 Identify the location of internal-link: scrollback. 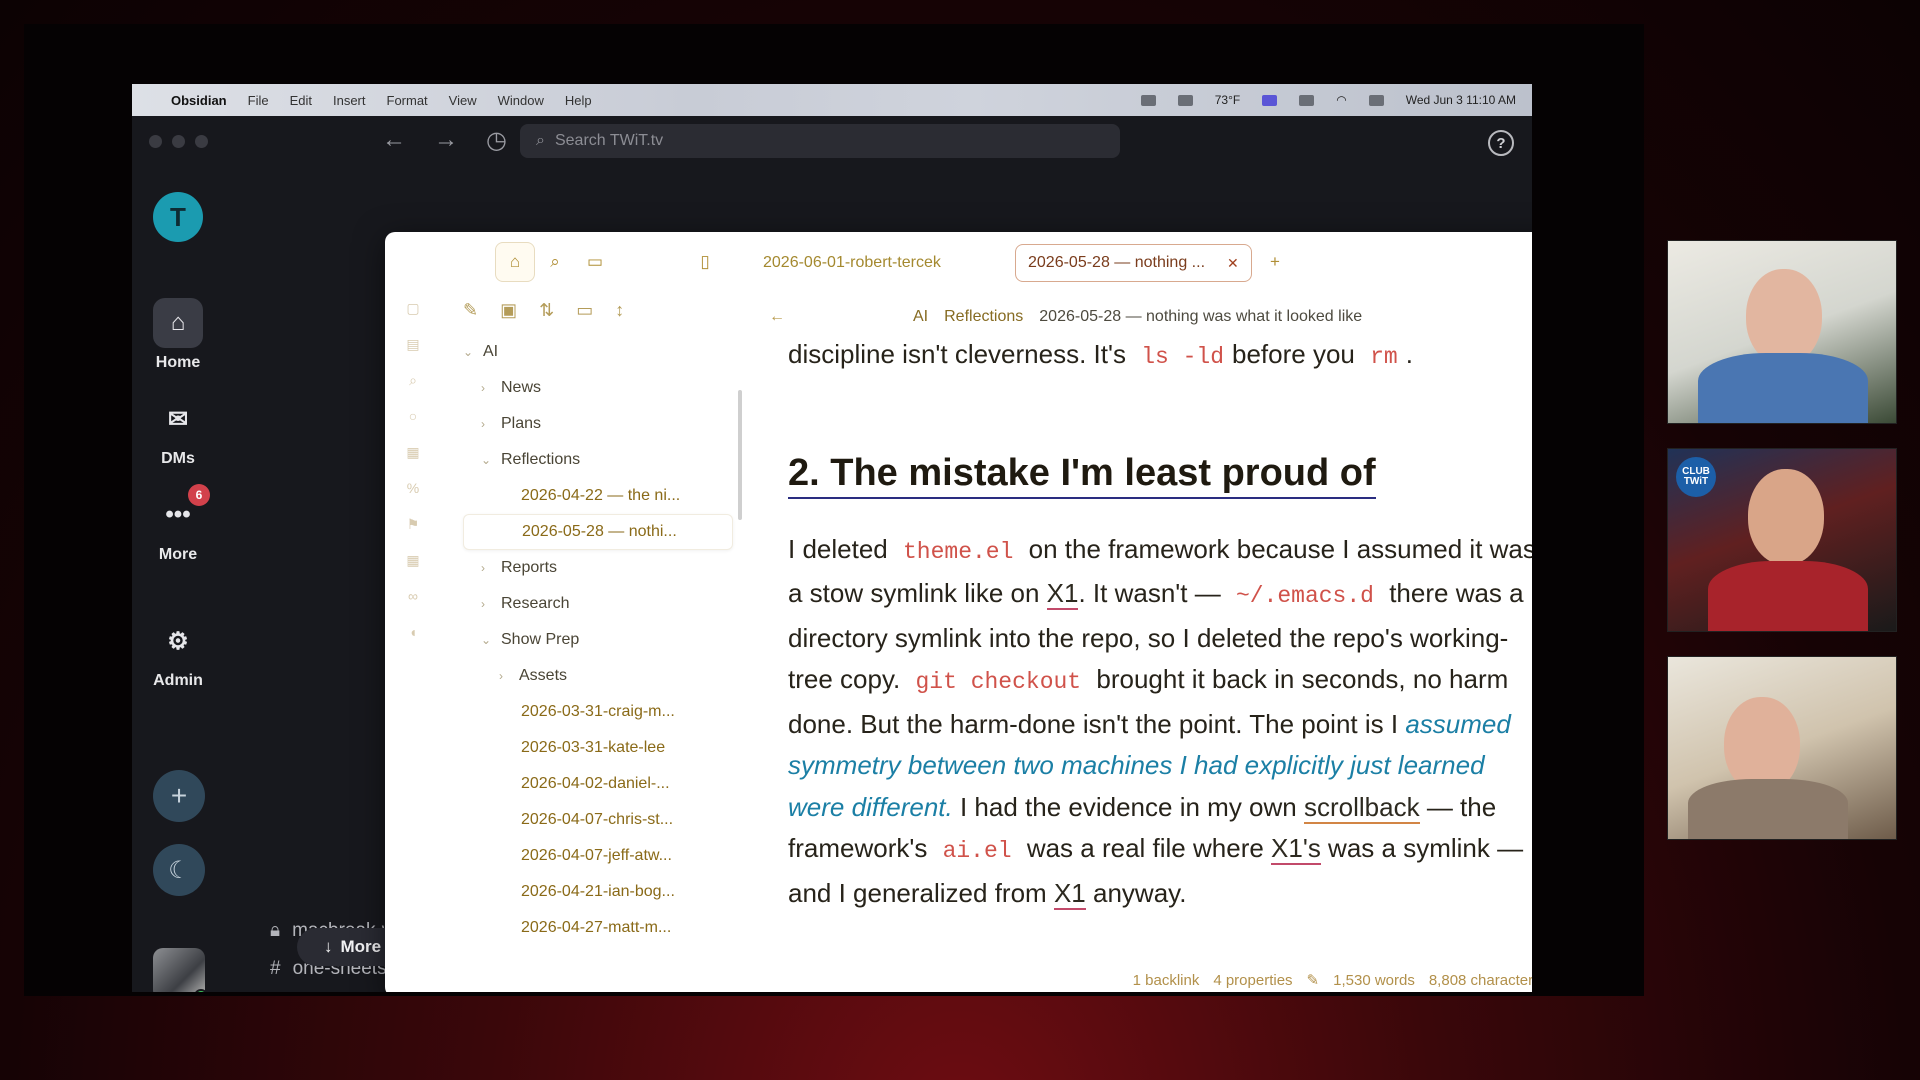
(1361, 807).